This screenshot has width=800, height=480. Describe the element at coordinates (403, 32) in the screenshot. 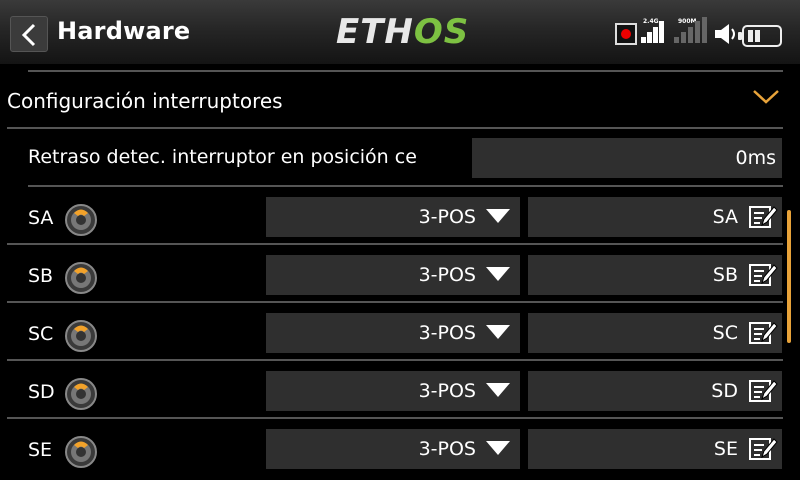

I see `ethos-logo: ETHOS` at that location.